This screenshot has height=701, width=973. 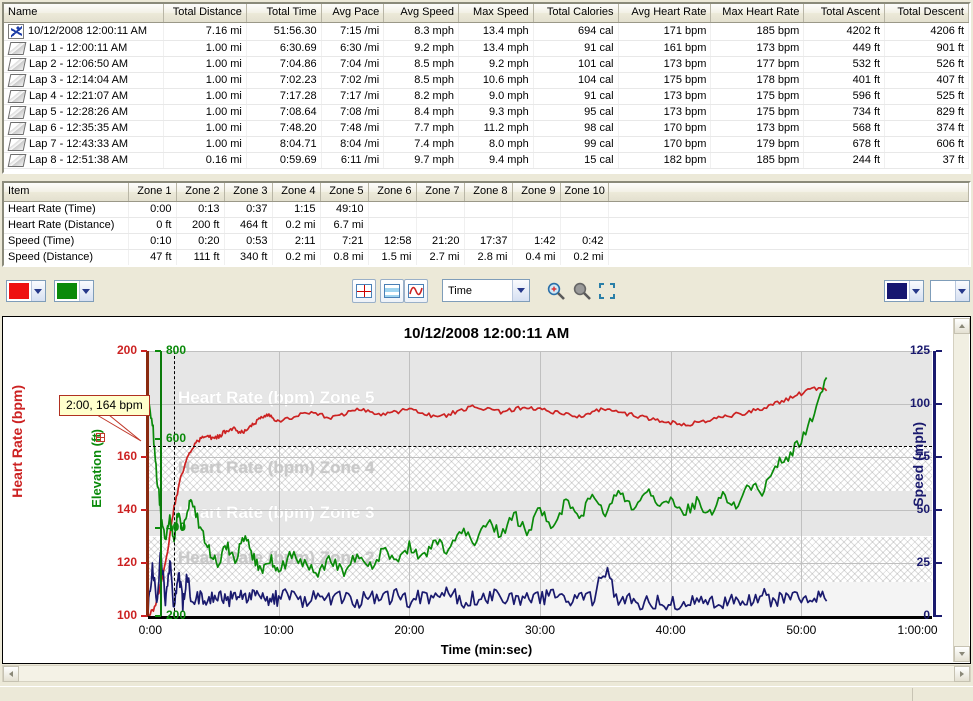 I want to click on series-2-color-picker, so click(x=74, y=291).